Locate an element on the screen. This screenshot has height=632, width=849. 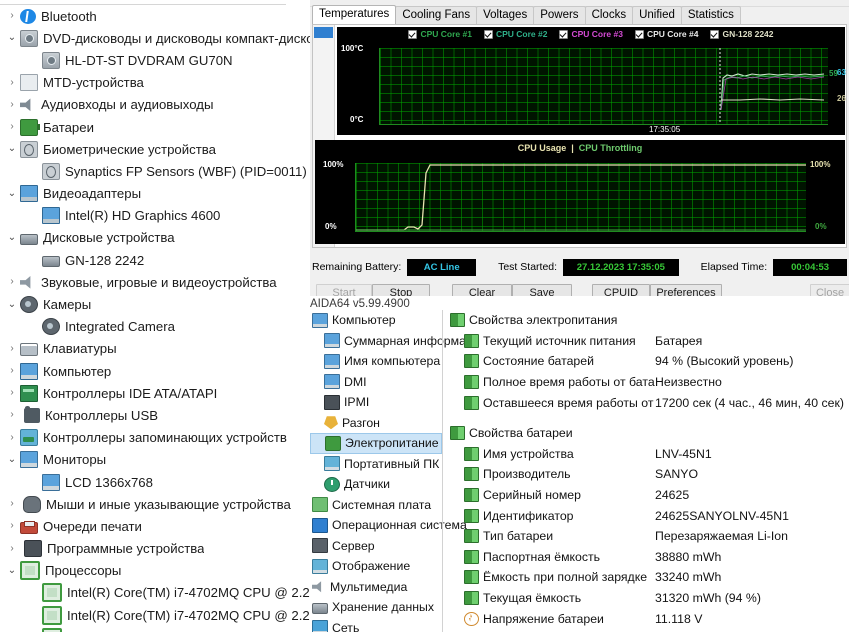
device-tree-item: ⌄ Дисковые устройства is located at coordinates (155, 238).